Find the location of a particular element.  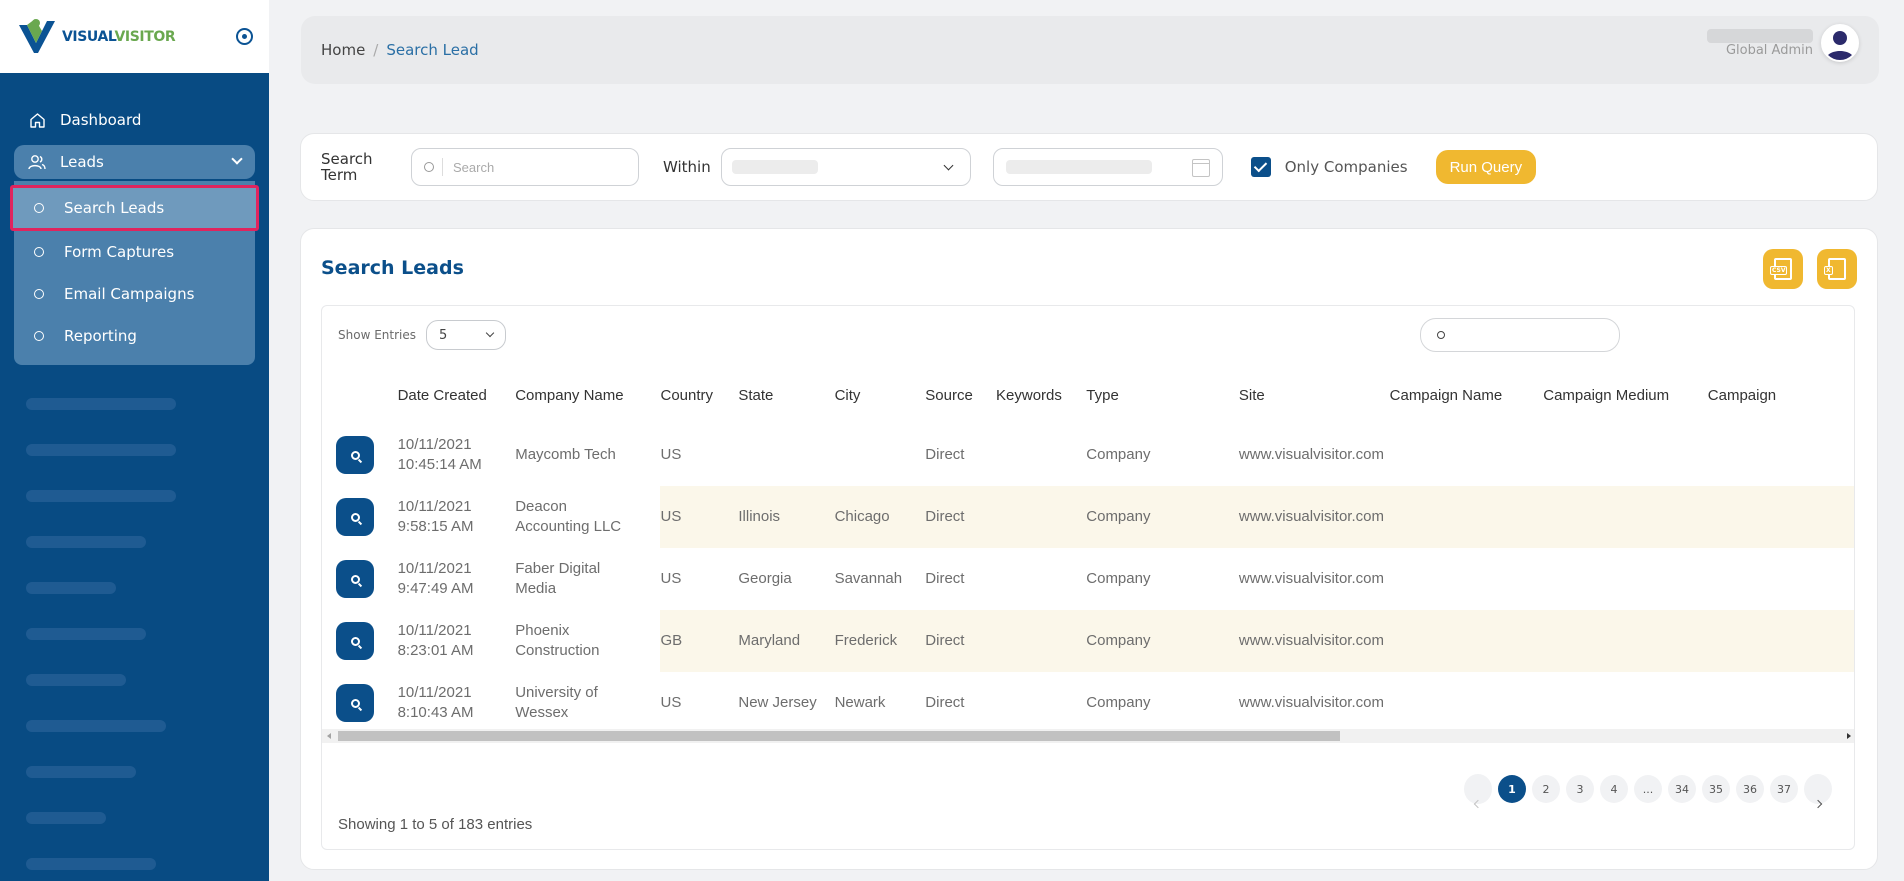

cell-date: 10/11/2021 8:10:43 AM is located at coordinates (457, 699).